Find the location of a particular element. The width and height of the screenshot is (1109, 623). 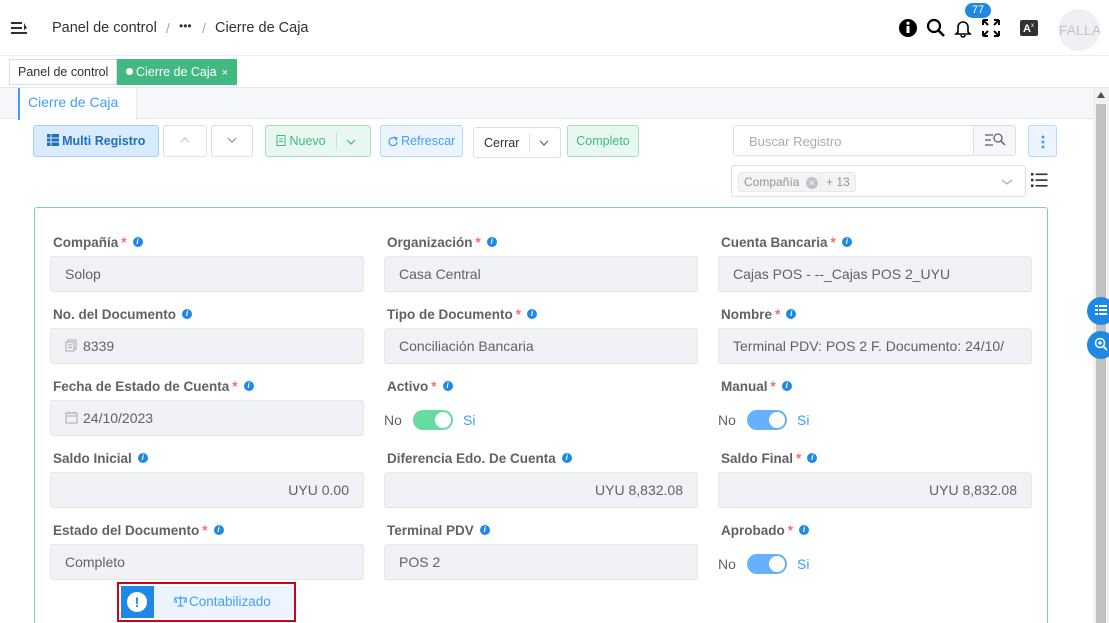

activo-switch is located at coordinates (433, 420).